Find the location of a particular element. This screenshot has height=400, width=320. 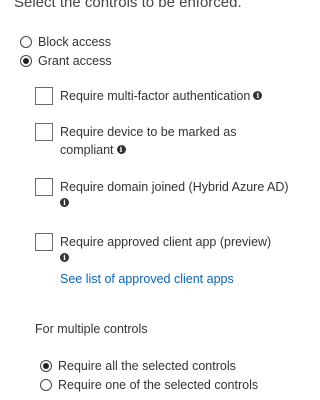

radio-button-block-access is located at coordinates (26, 42).